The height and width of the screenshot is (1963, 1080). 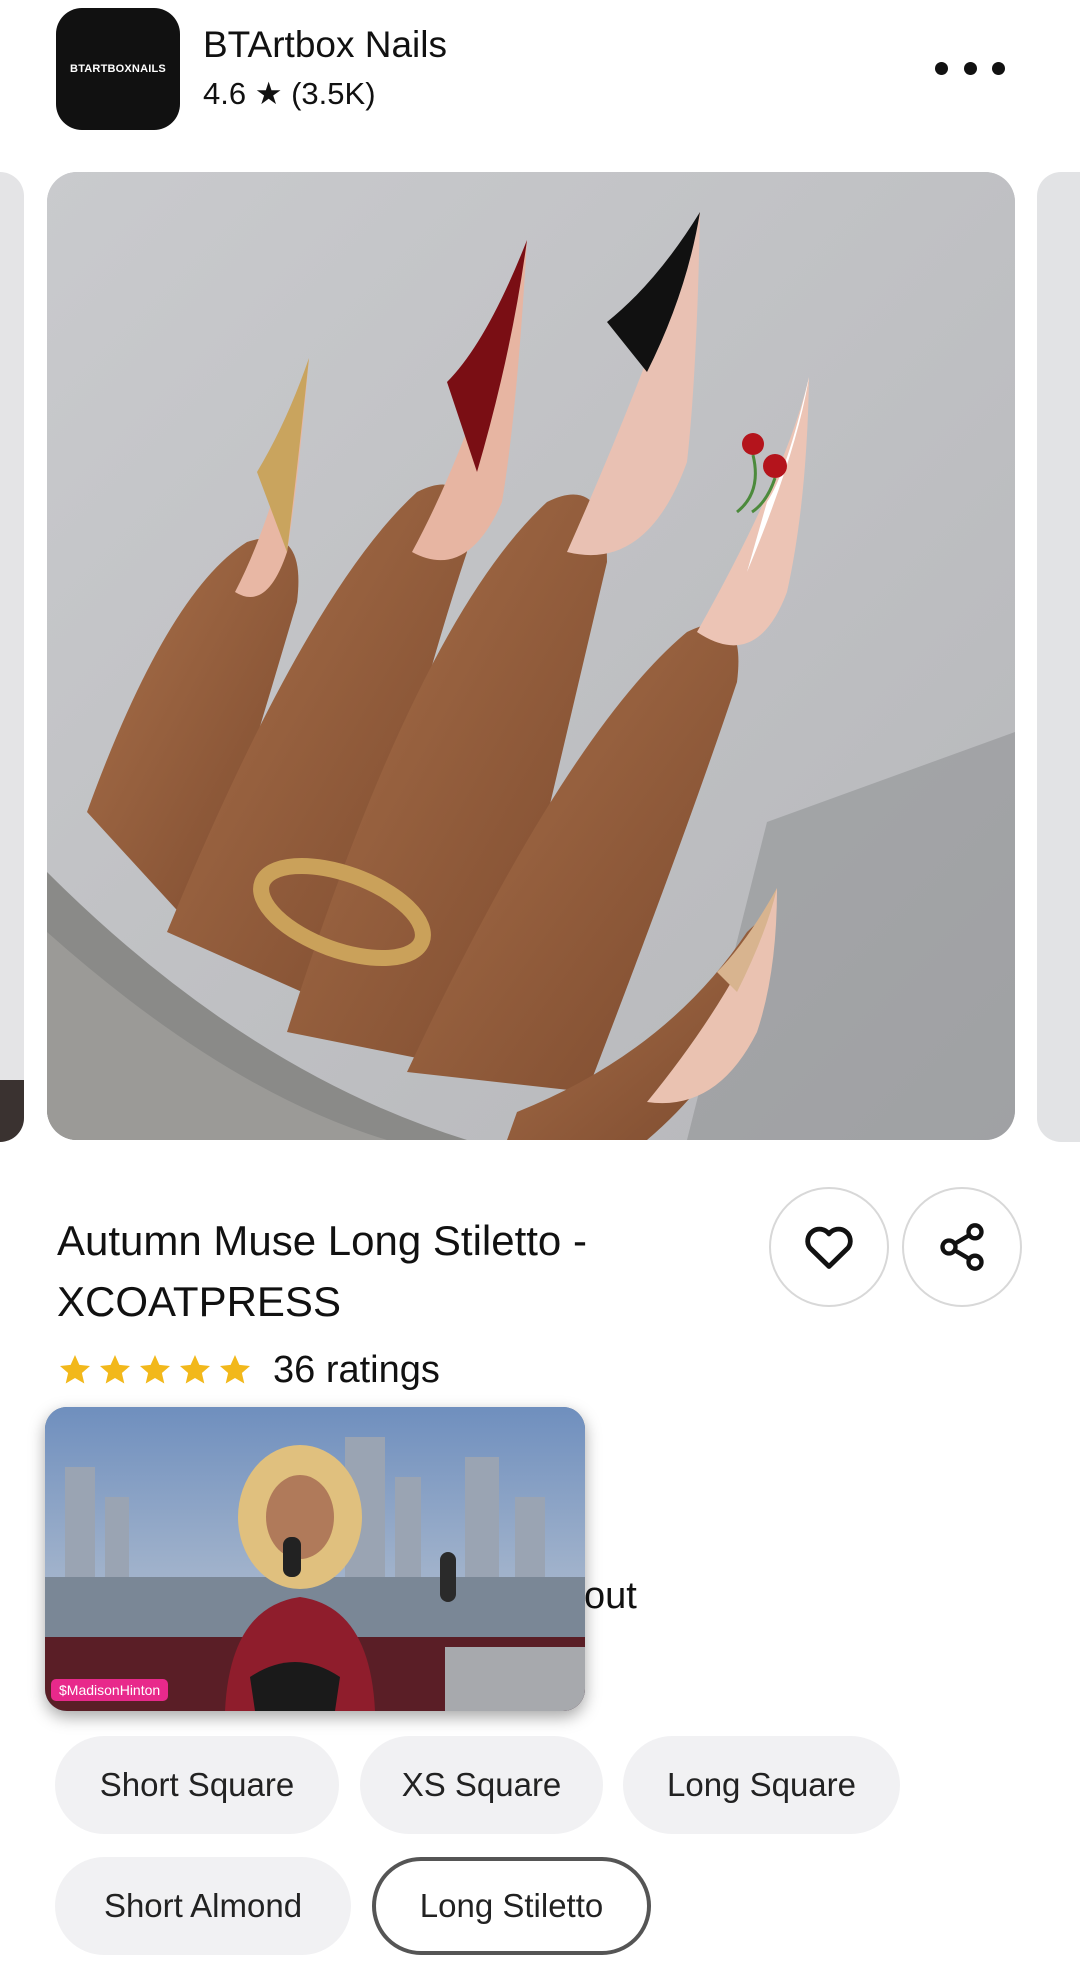 I want to click on shop-name: BTArtbox Nails, so click(x=325, y=45).